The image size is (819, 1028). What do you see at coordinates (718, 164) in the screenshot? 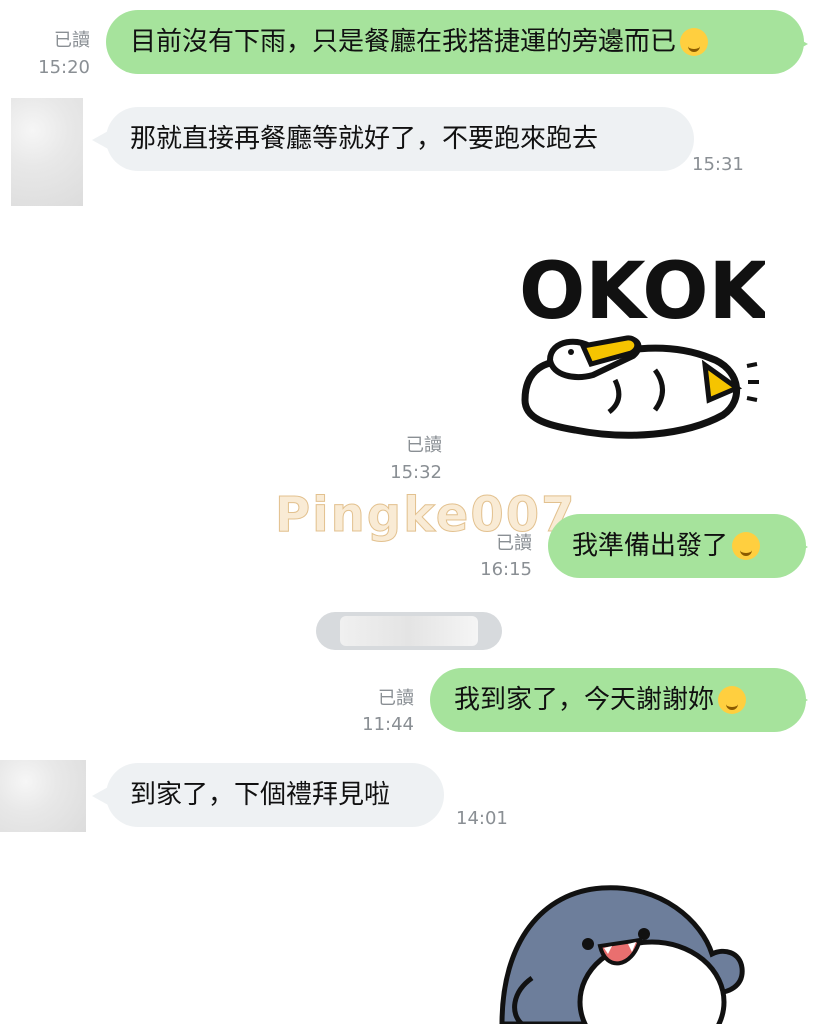
I see `timestamp: 15:31` at bounding box center [718, 164].